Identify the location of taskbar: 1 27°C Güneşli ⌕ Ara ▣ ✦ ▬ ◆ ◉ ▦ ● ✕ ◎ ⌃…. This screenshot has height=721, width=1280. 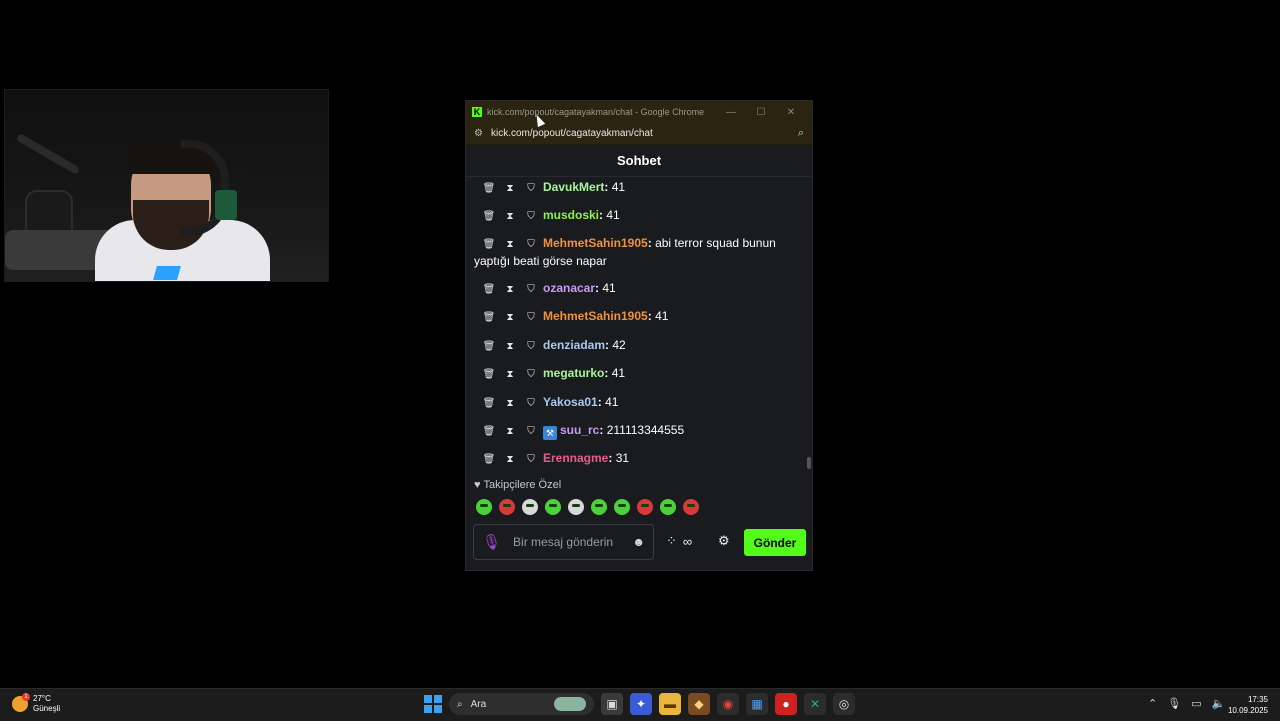
(640, 704).